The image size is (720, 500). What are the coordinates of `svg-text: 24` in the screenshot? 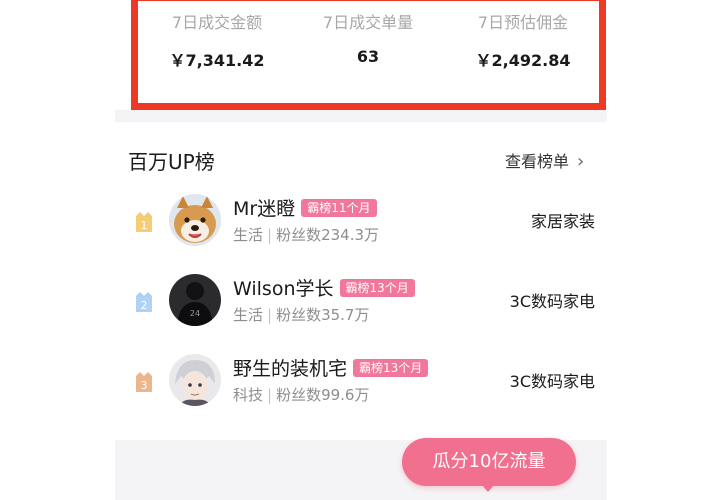 It's located at (195, 313).